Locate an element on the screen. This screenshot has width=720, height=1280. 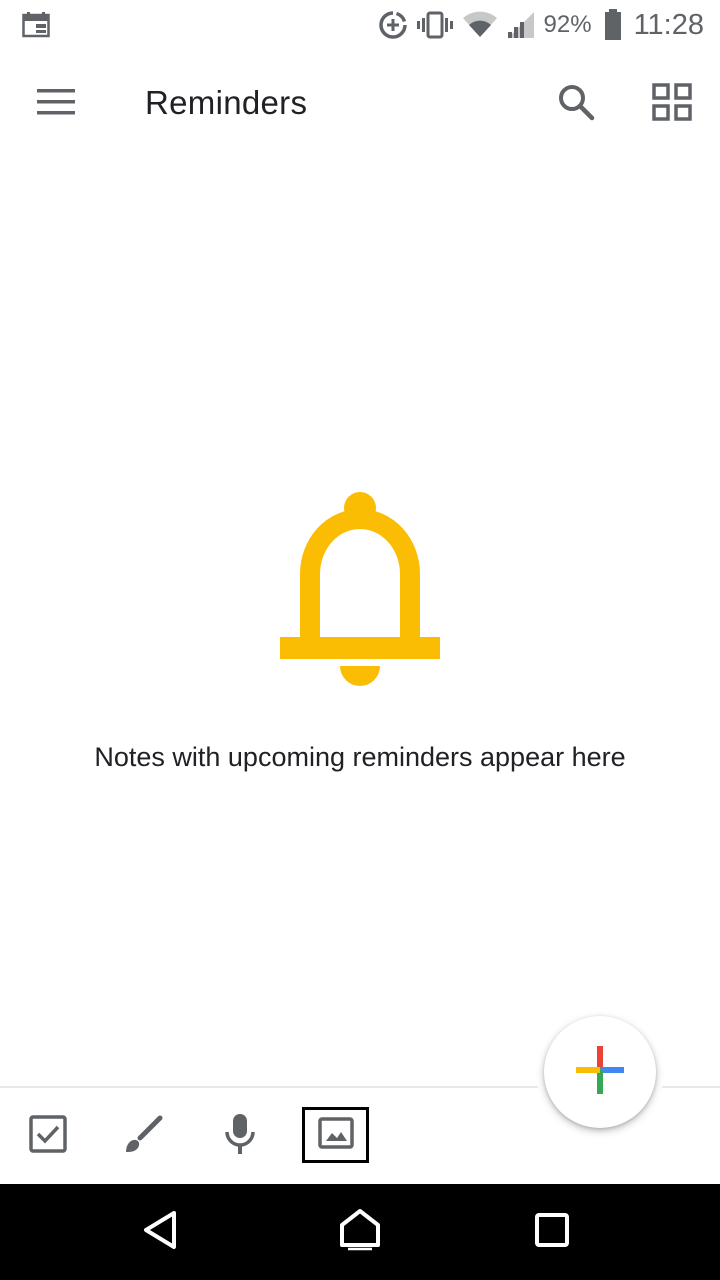
home-icon is located at coordinates (360, 1232).